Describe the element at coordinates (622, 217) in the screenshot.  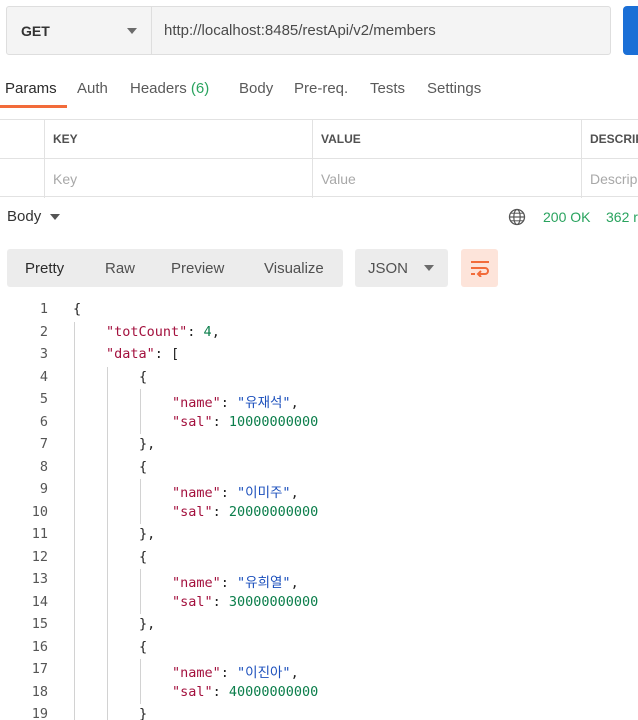
I see `response-time: 362 r` at that location.